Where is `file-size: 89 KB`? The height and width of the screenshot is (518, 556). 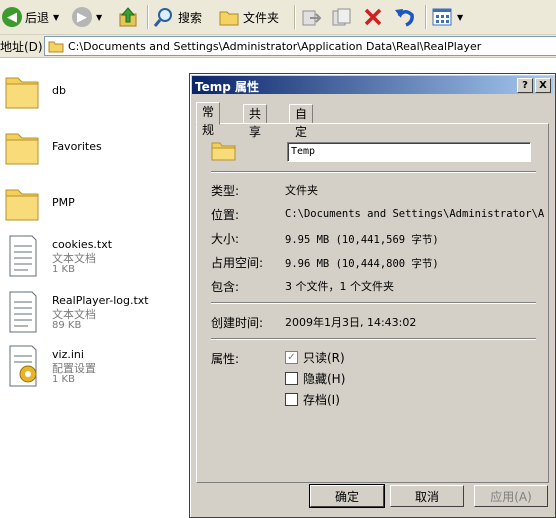
file-size: 89 KB is located at coordinates (67, 325).